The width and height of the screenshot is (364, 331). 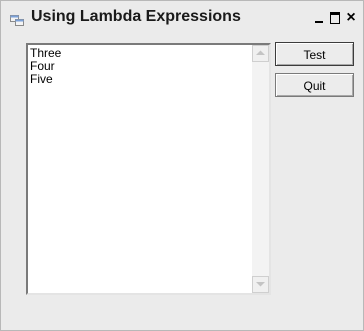 What do you see at coordinates (260, 169) in the screenshot?
I see `vertical-scrollbar` at bounding box center [260, 169].